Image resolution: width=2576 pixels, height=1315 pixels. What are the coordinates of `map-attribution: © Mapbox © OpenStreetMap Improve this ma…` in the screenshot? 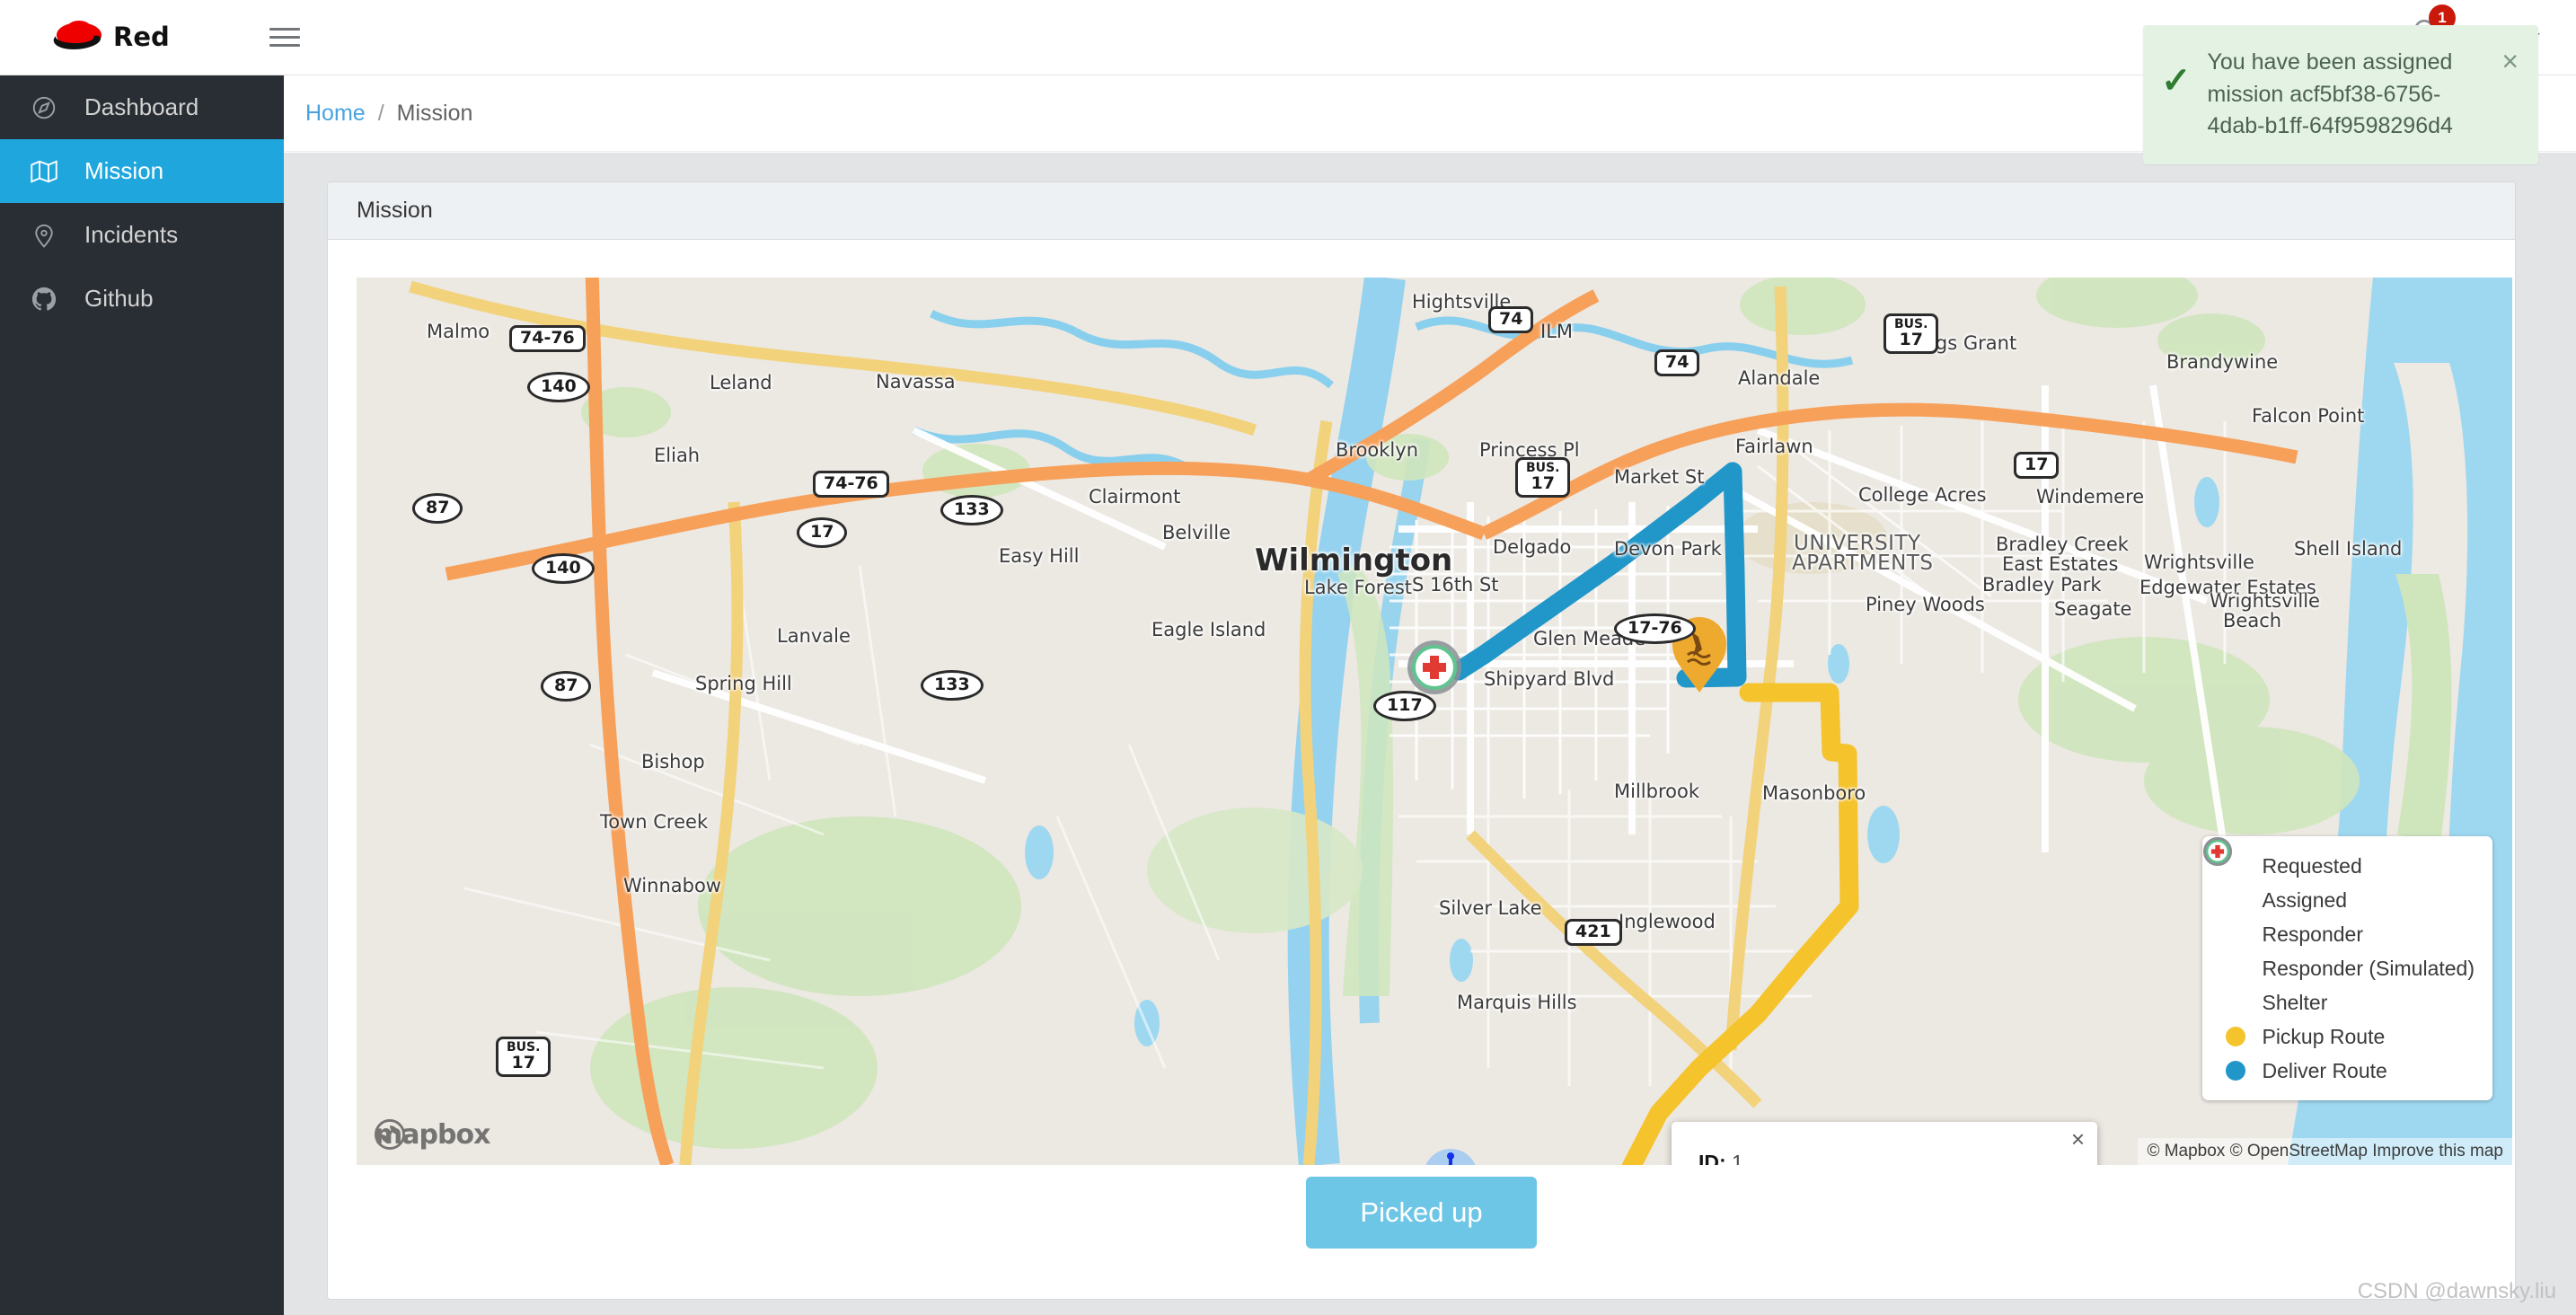 It's located at (2325, 1151).